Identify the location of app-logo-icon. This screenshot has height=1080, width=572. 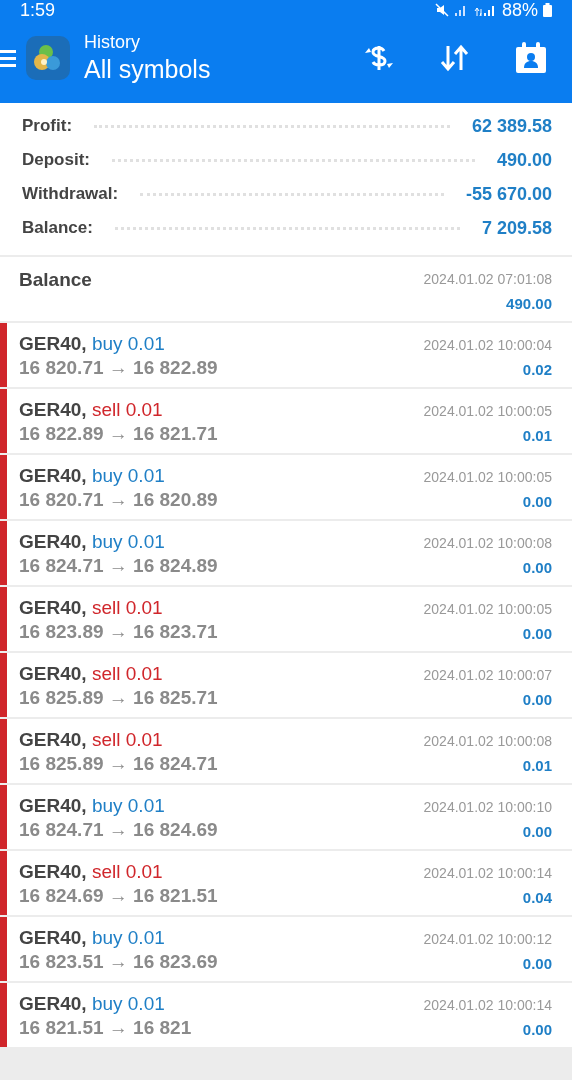
(48, 58).